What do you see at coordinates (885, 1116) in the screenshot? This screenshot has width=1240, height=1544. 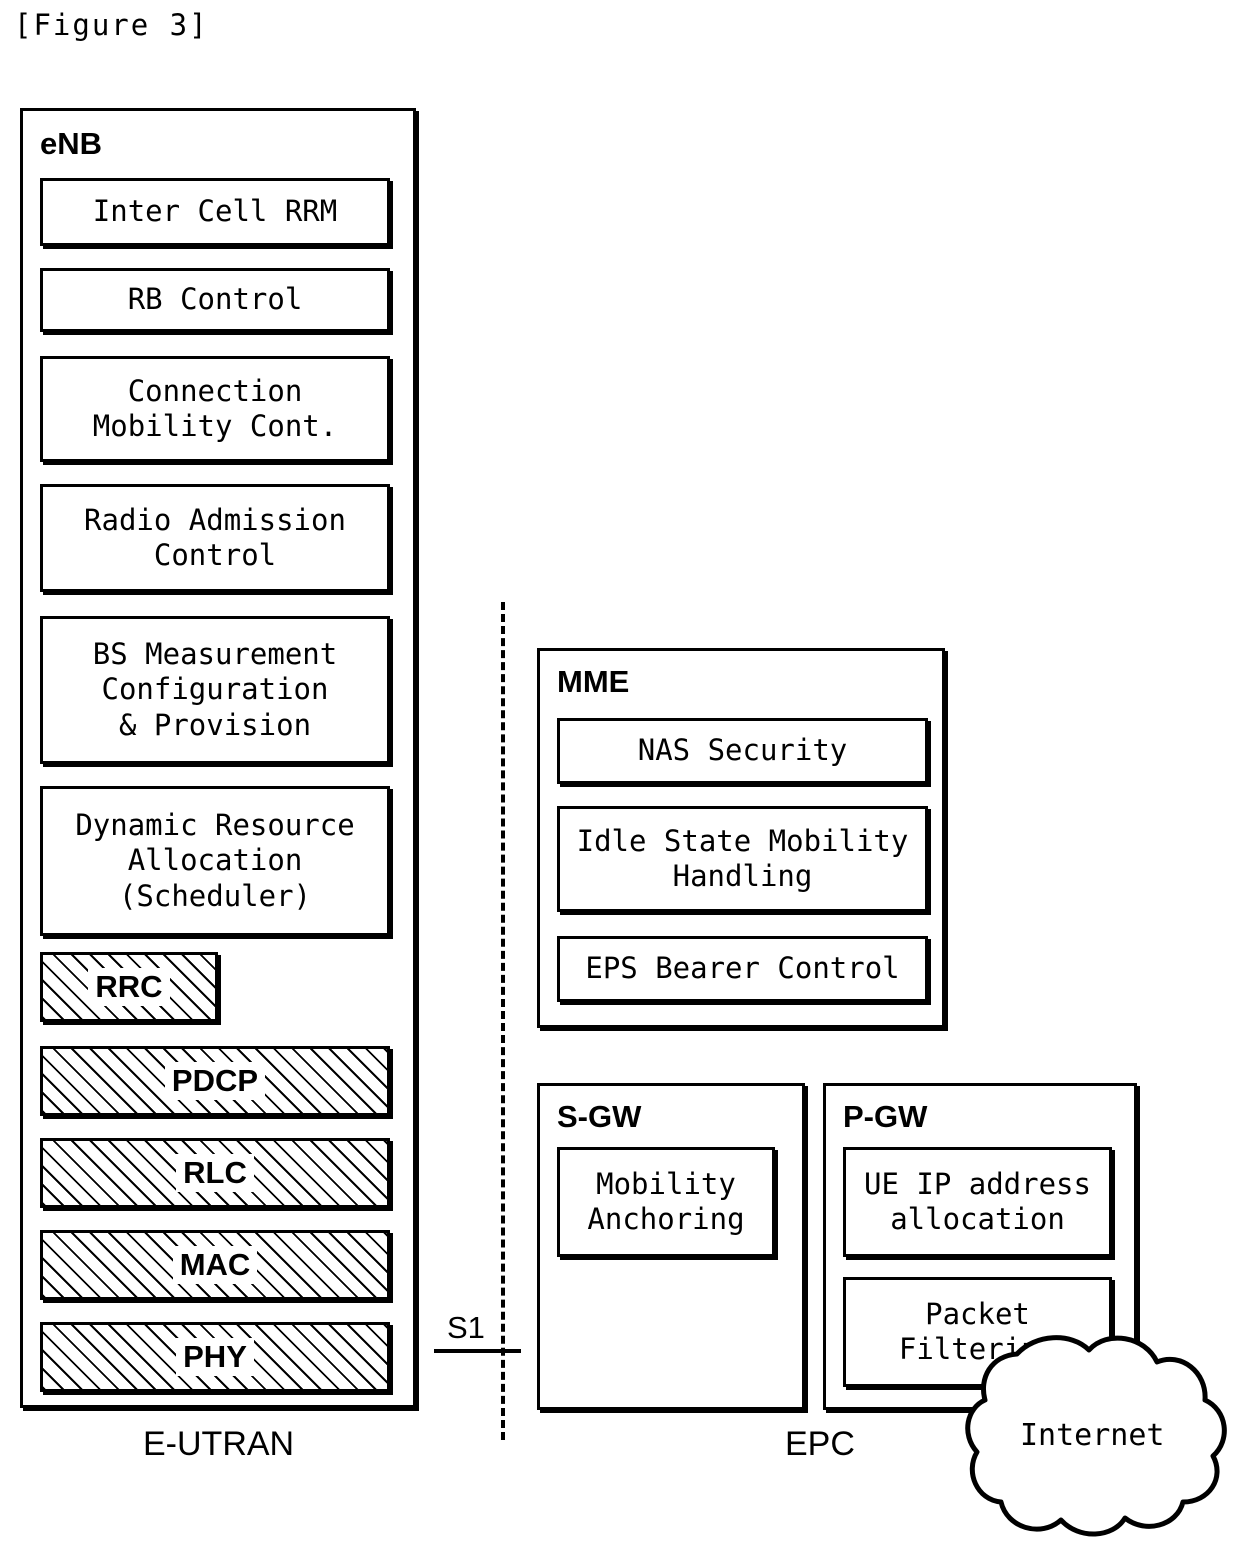 I see `pgw-label: P-GW` at bounding box center [885, 1116].